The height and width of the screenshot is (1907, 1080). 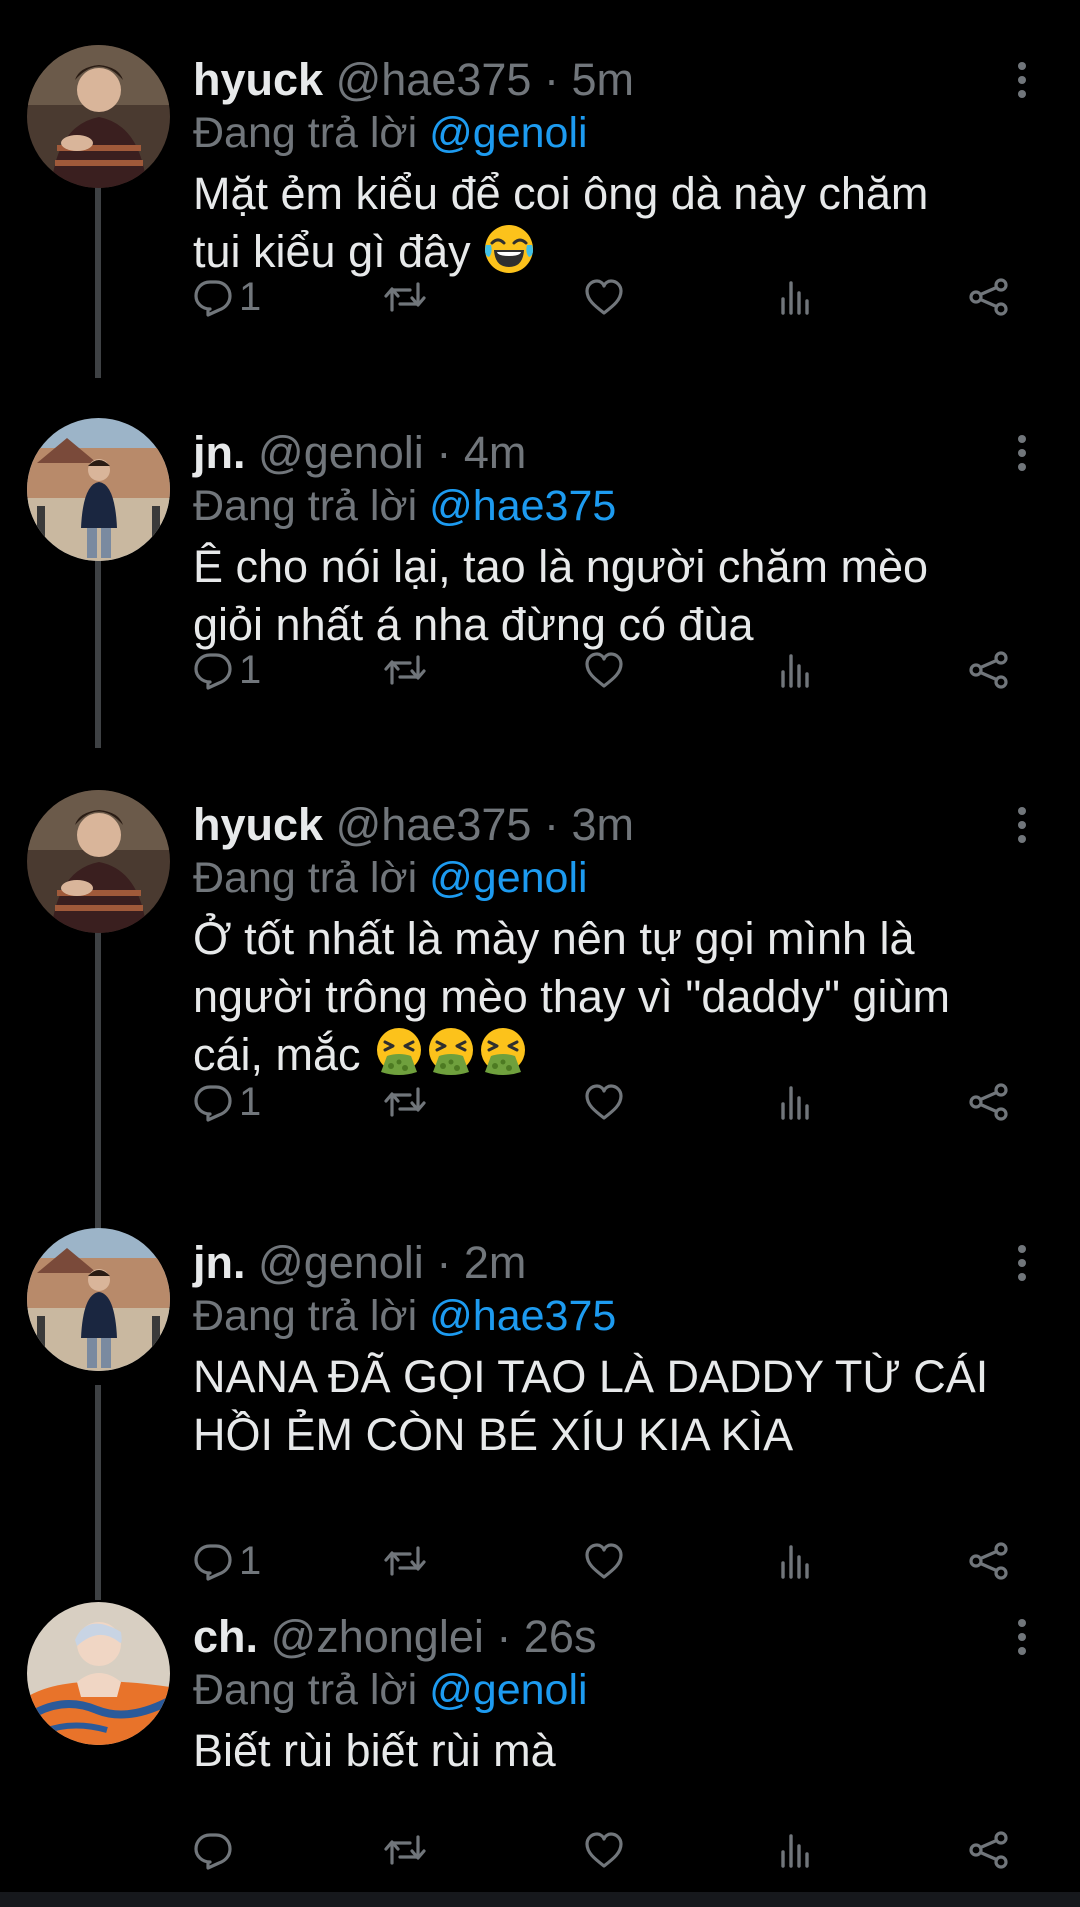 I want to click on tweet-text-line: Biết rùi biết rùi mà, so click(x=374, y=1750).